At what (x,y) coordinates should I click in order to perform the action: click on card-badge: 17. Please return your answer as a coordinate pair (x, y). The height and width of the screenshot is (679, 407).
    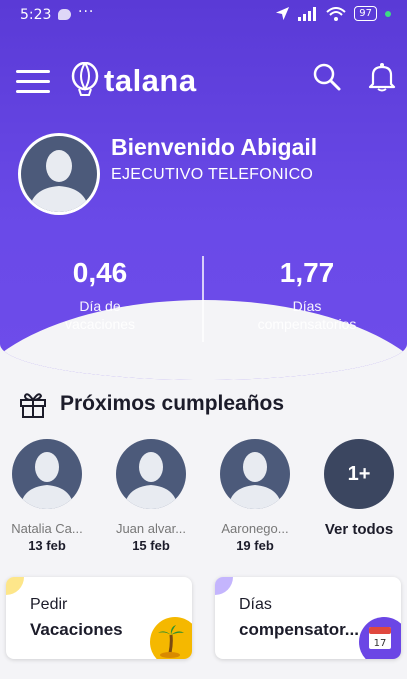
    Looking at the image, I should click on (380, 638).